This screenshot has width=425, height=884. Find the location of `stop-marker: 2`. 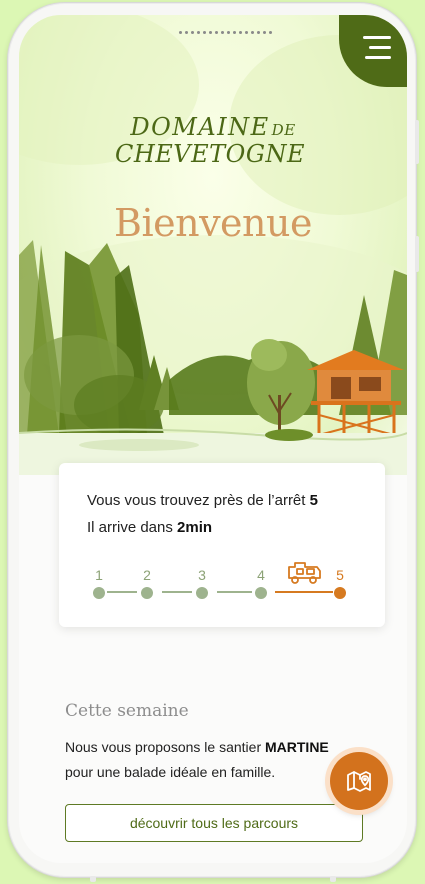

stop-marker: 2 is located at coordinates (147, 583).